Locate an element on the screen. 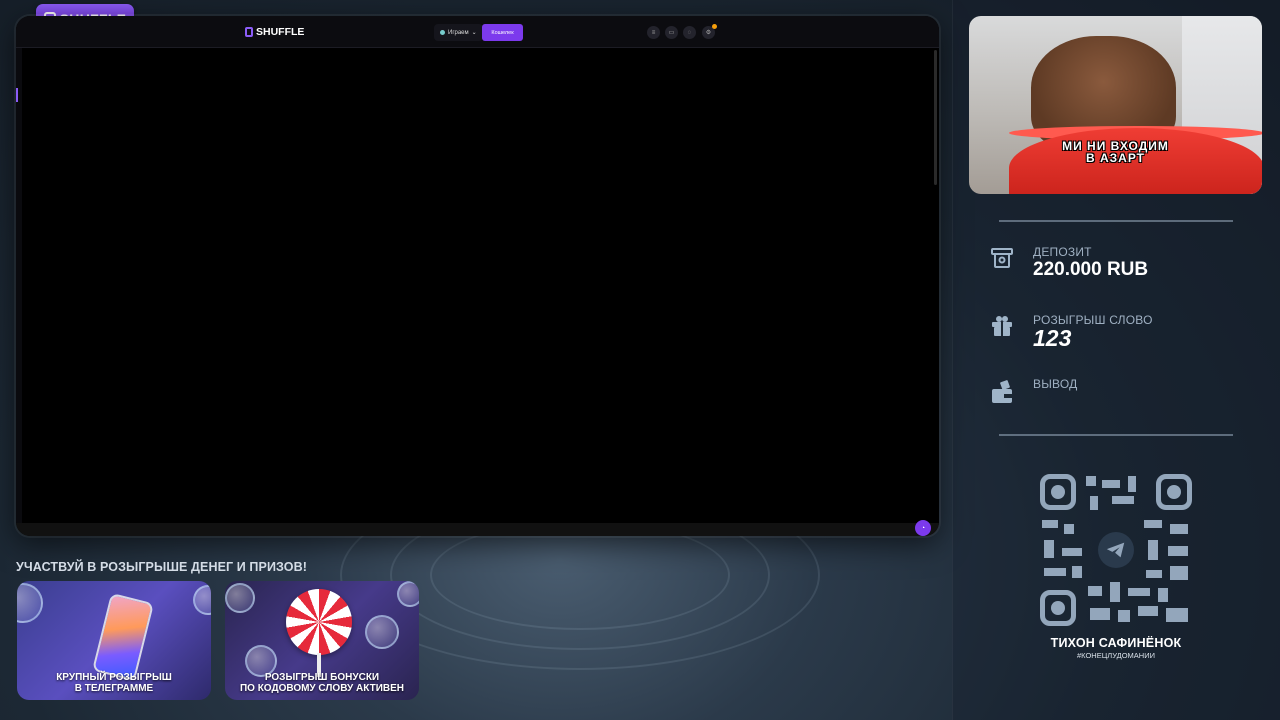  site-header: SHUFFLE Играем ⌄ Кошелек ≡ ▭ ◌ ⚙ is located at coordinates (477, 32).